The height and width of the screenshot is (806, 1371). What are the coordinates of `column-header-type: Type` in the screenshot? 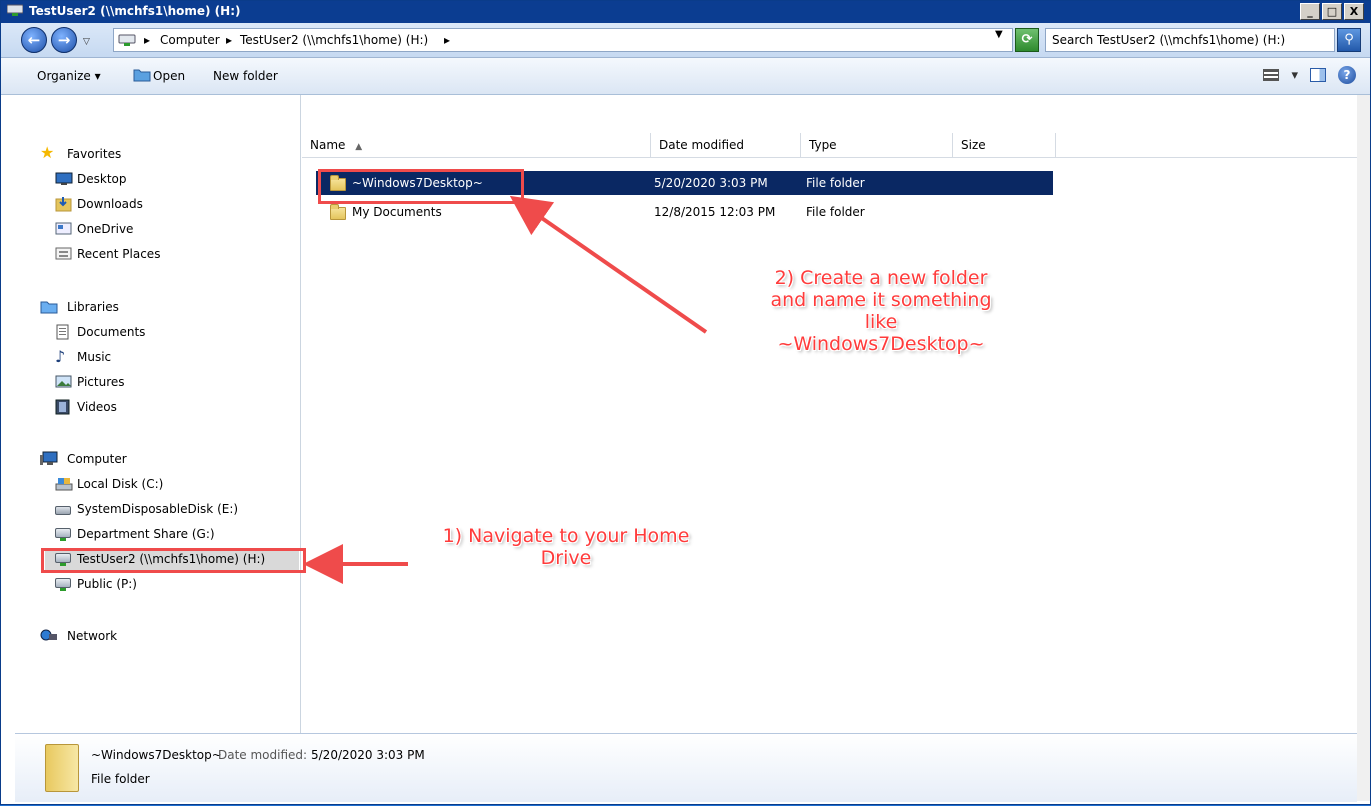 It's located at (877, 145).